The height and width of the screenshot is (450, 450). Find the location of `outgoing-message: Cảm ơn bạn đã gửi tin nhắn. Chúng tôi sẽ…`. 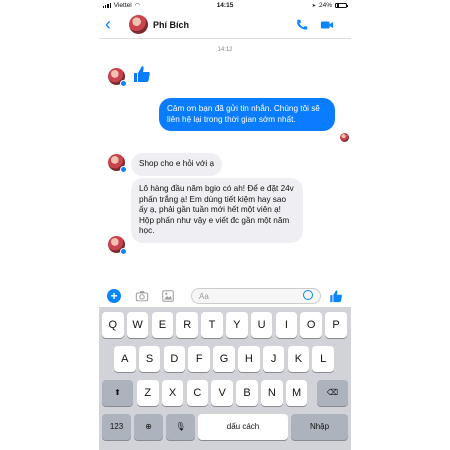

outgoing-message: Cảm ơn bạn đã gửi tin nhắn. Chúng tôi sẽ… is located at coordinates (247, 114).